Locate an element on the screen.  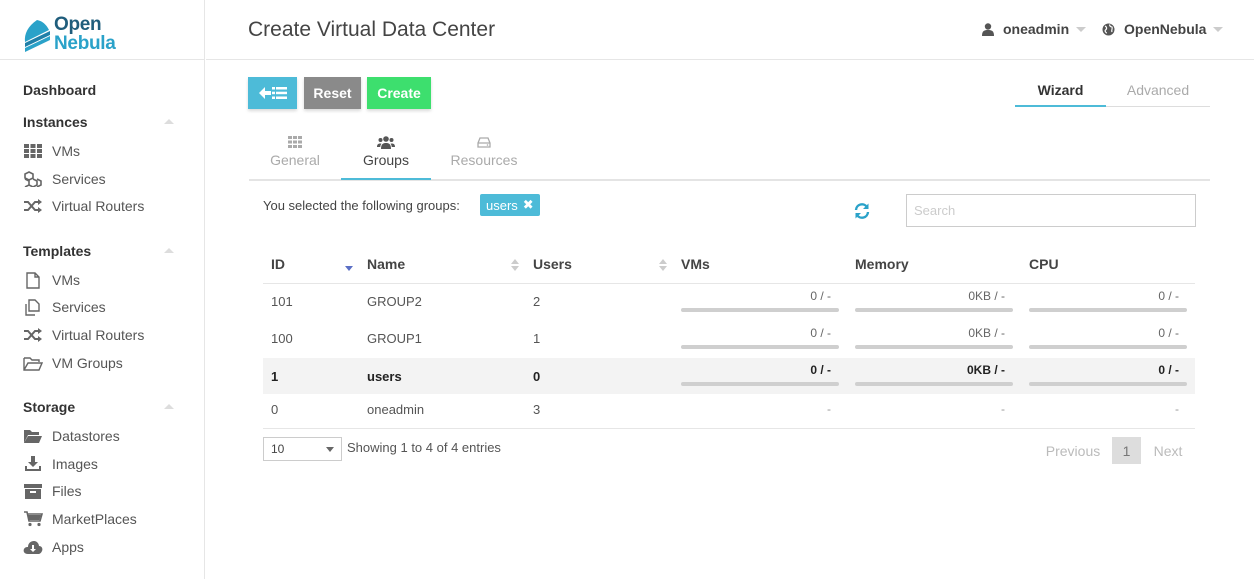
table-row: 100 GROUP1 1 0 / - 0KB / - 0 / - is located at coordinates (729, 339).